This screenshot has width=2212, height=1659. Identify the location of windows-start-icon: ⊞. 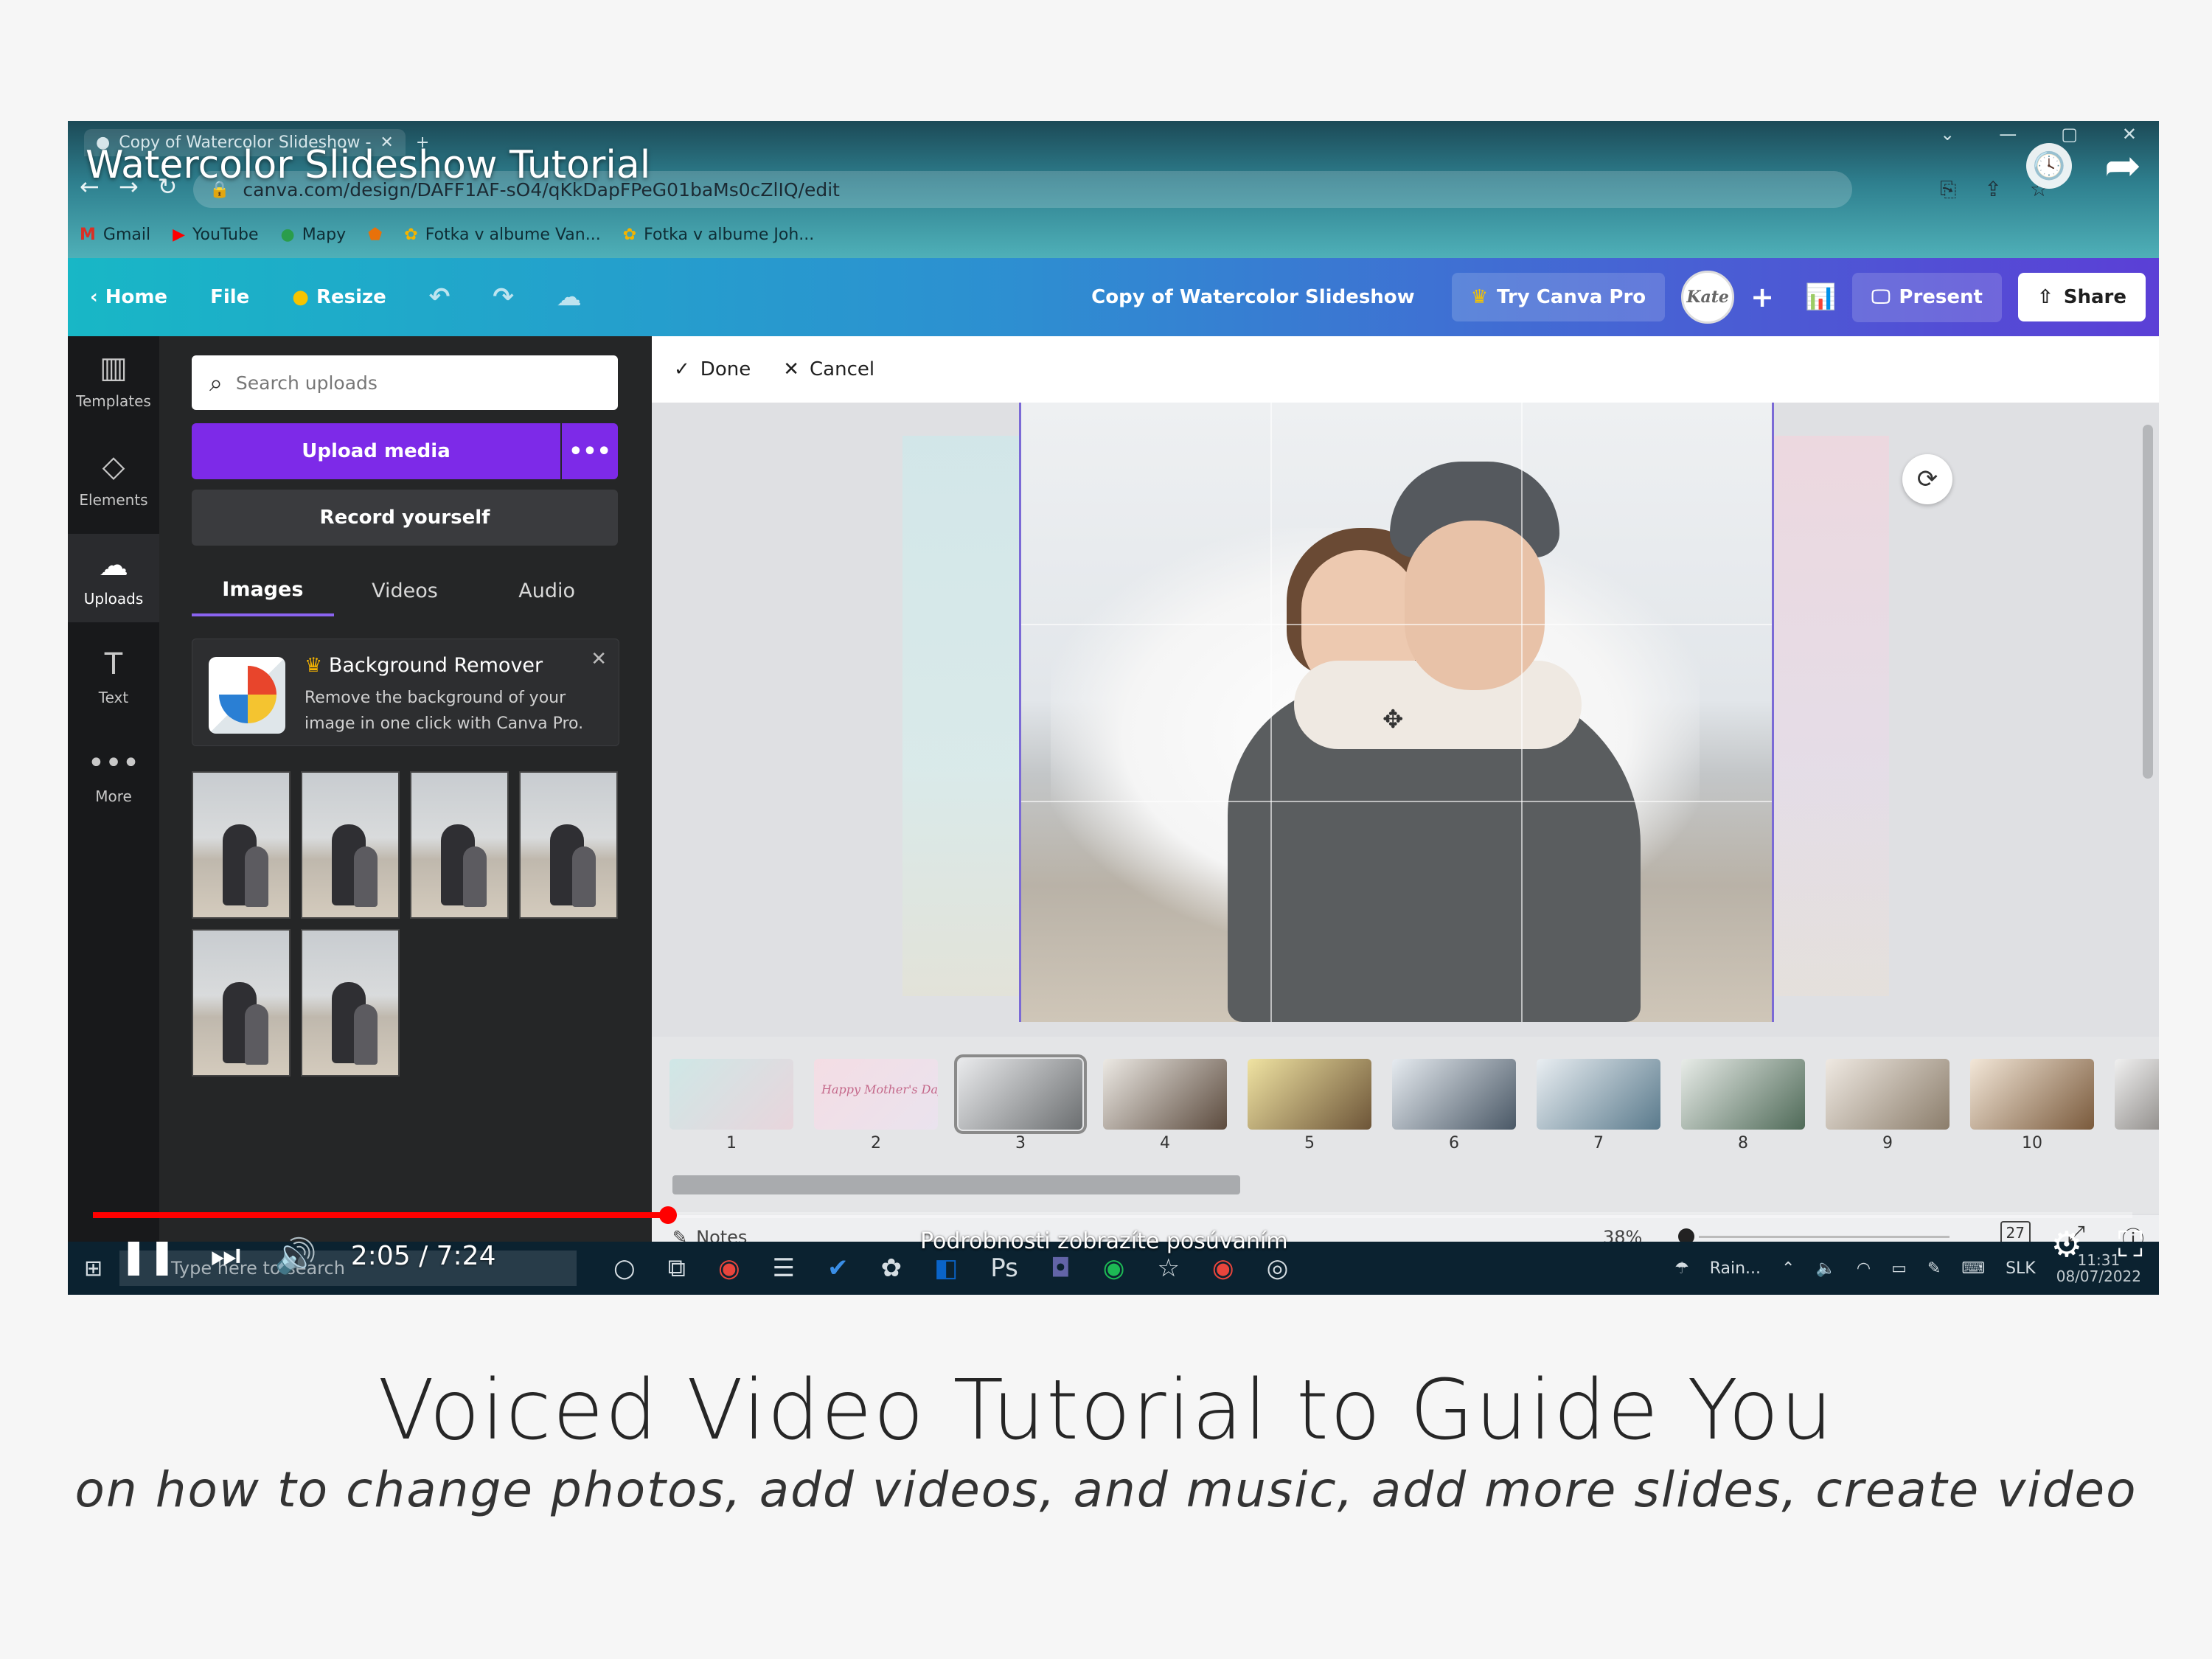
(93, 1268).